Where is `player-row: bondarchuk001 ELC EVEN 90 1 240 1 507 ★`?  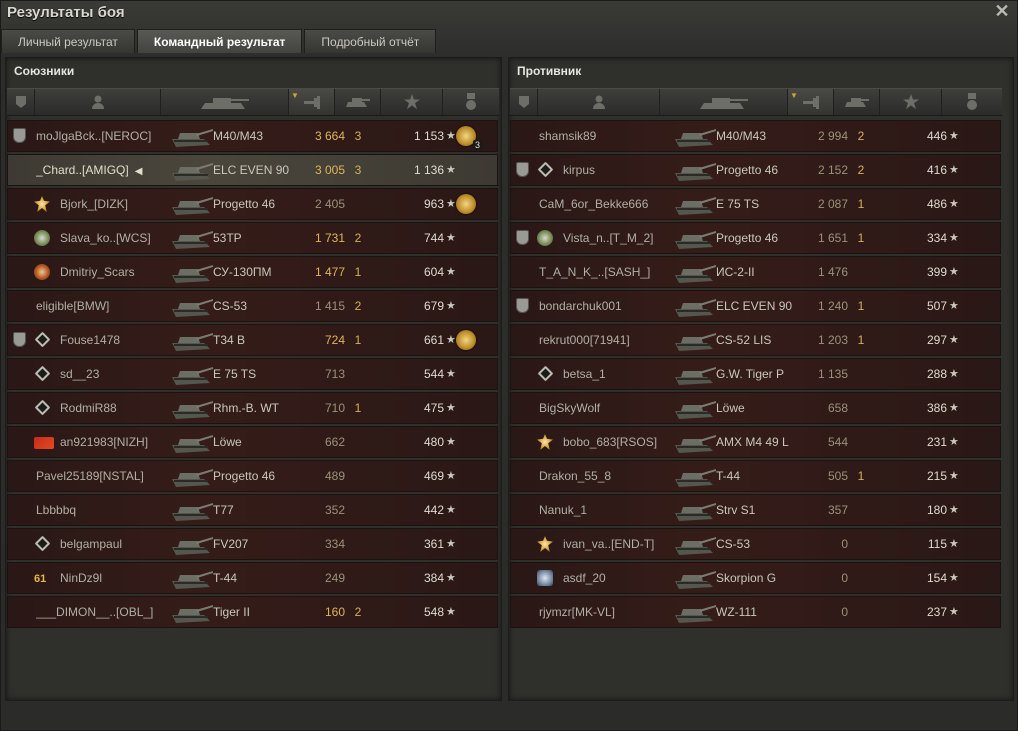 player-row: bondarchuk001 ELC EVEN 90 1 240 1 507 ★ is located at coordinates (755, 306).